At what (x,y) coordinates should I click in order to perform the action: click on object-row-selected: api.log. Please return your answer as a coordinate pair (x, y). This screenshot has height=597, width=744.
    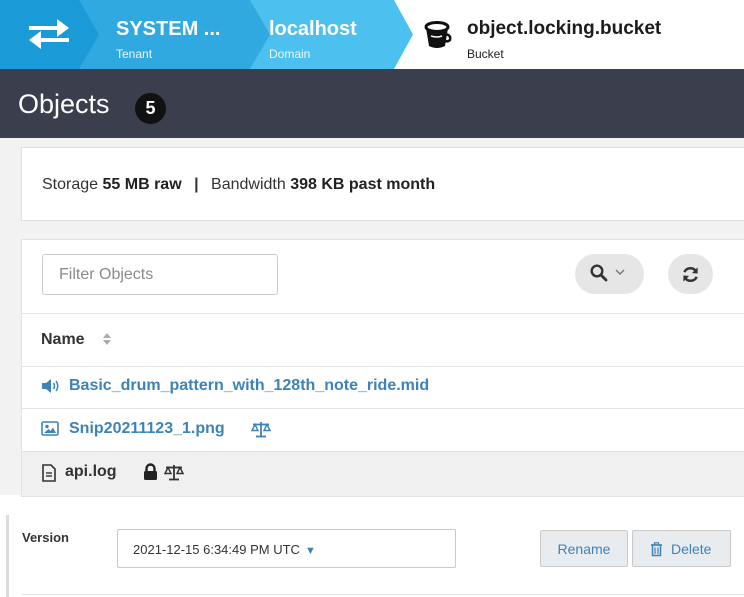
    Looking at the image, I should click on (383, 474).